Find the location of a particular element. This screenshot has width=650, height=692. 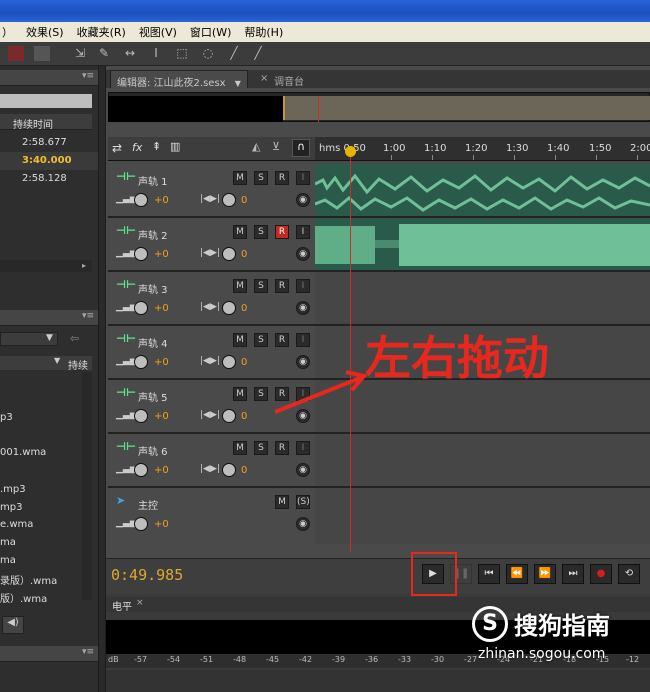

file-row: 2:58.128 is located at coordinates (49, 179).